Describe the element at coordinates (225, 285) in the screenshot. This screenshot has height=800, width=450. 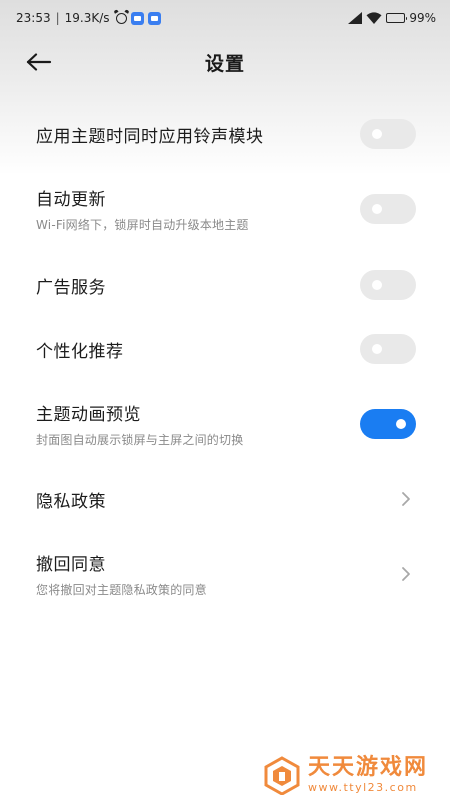
I see `setting-row-ad-service: 广告服务` at that location.